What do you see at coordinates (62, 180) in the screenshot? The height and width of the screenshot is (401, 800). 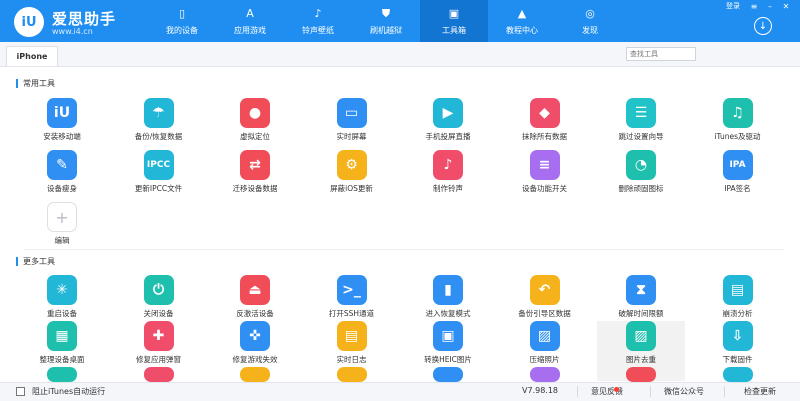 I see `tool-item: ✎ 设备瘦身` at bounding box center [62, 180].